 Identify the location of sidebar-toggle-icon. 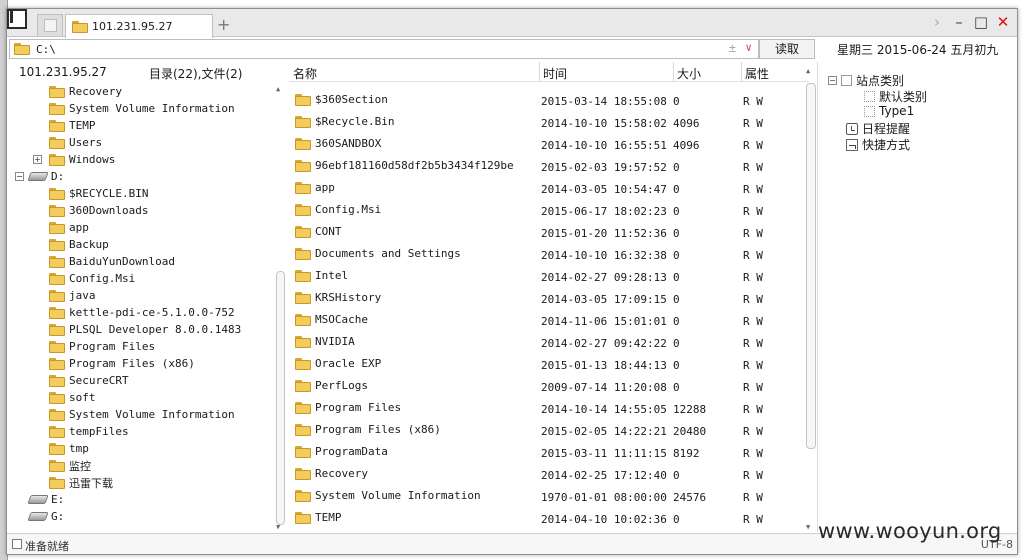
(17, 19).